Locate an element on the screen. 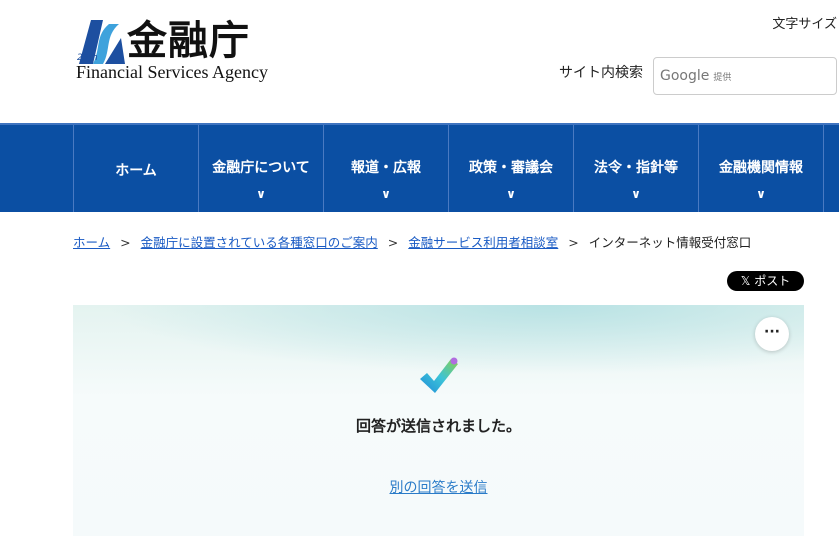 This screenshot has width=839, height=536. nav-laws: 法令・指針等 ∨ is located at coordinates (635, 168).